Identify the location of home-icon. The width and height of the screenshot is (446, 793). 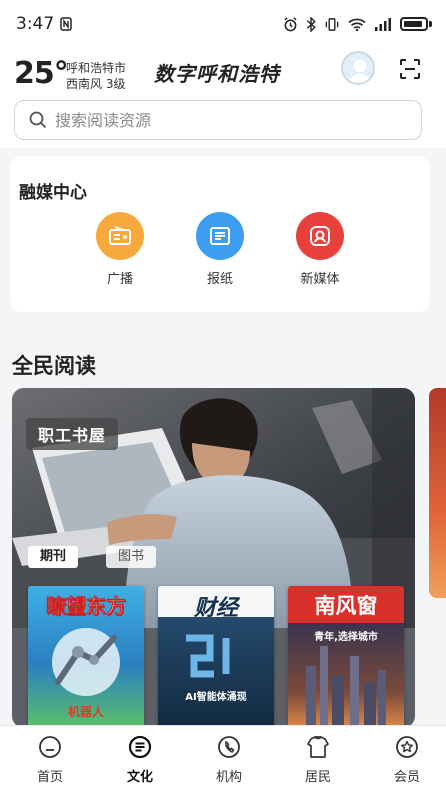
(50, 747).